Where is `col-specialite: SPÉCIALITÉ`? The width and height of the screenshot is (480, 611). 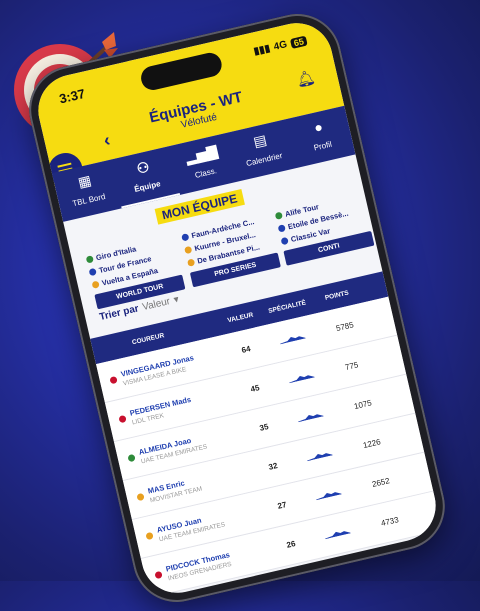 col-specialite: SPÉCIALITÉ is located at coordinates (287, 306).